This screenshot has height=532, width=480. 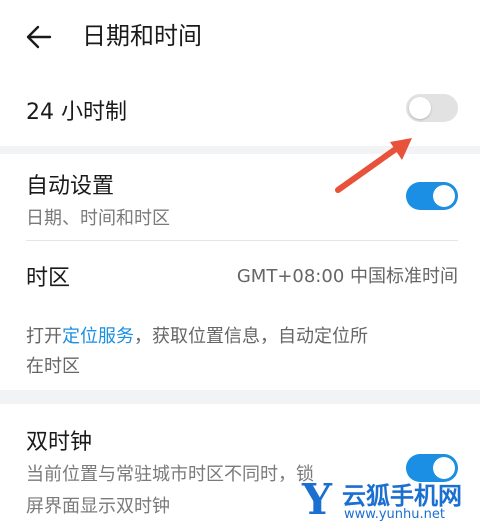 What do you see at coordinates (98, 336) in the screenshot?
I see `location-service-link: 定位服务` at bounding box center [98, 336].